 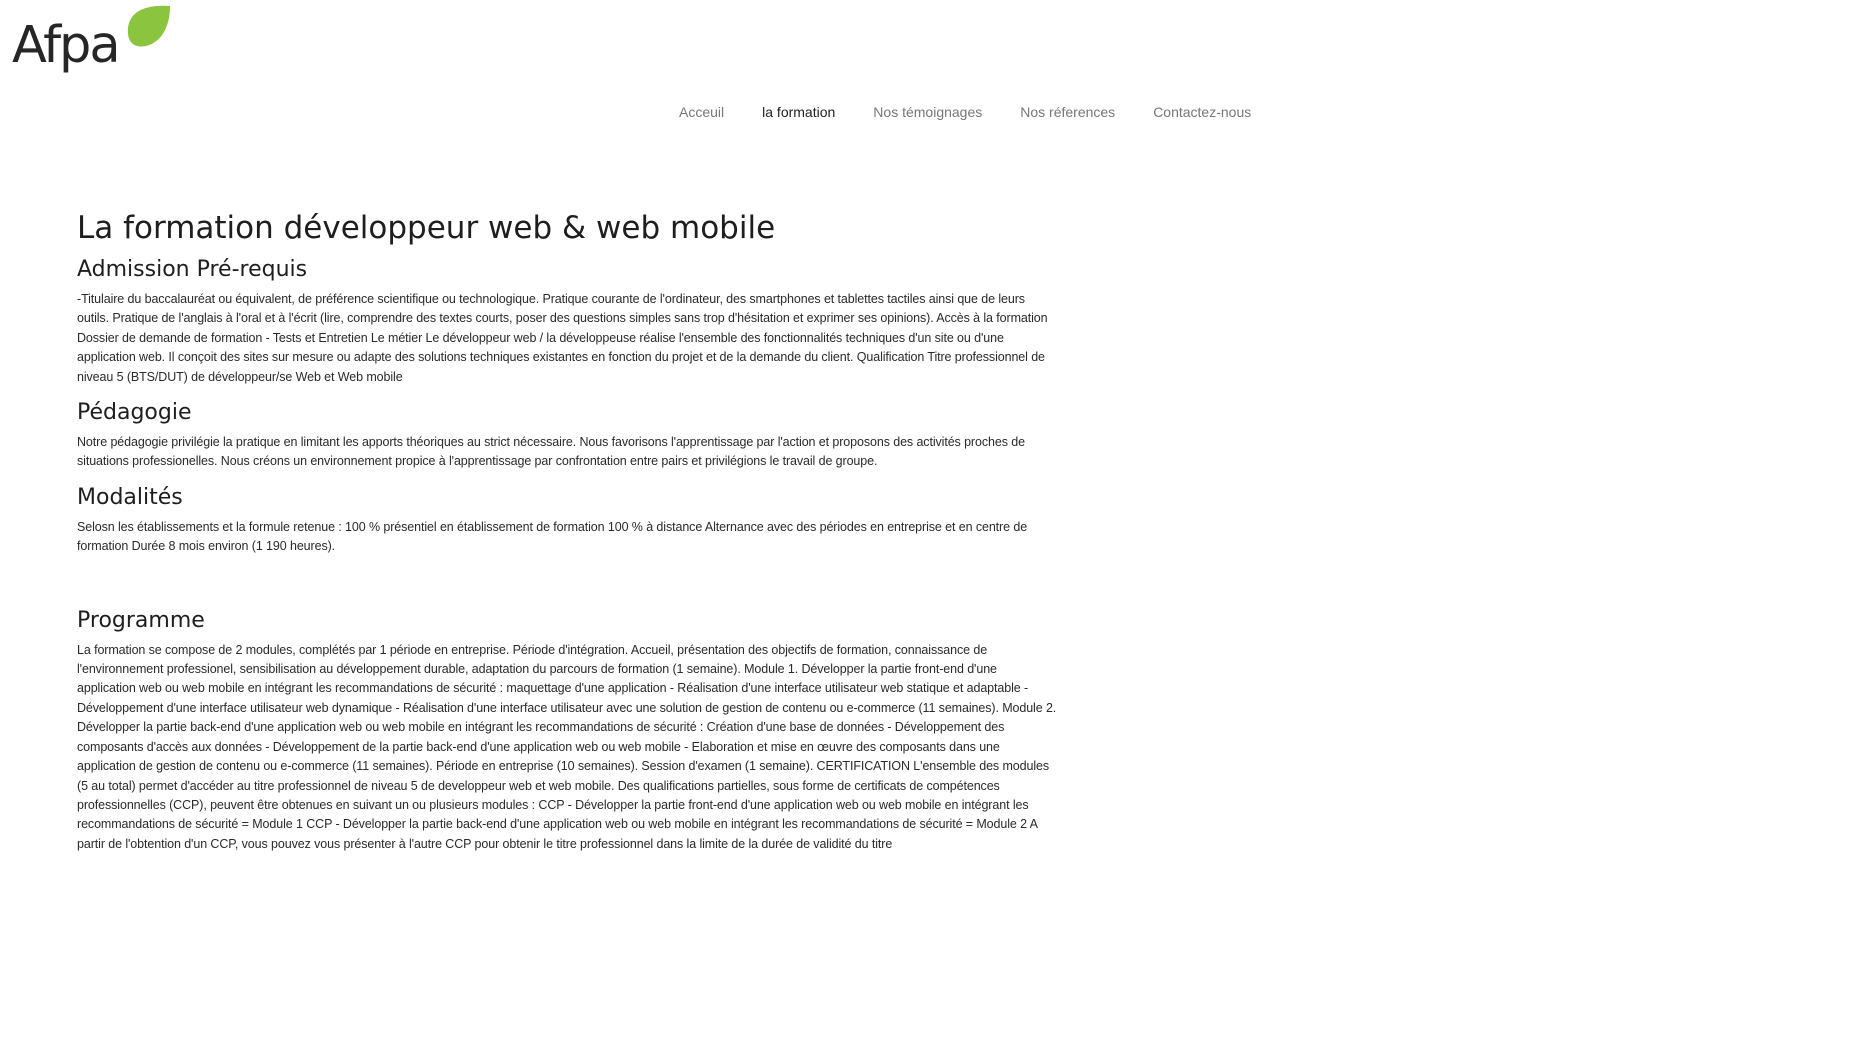 I want to click on nav-link-accueil: Acceuil, so click(x=701, y=112).